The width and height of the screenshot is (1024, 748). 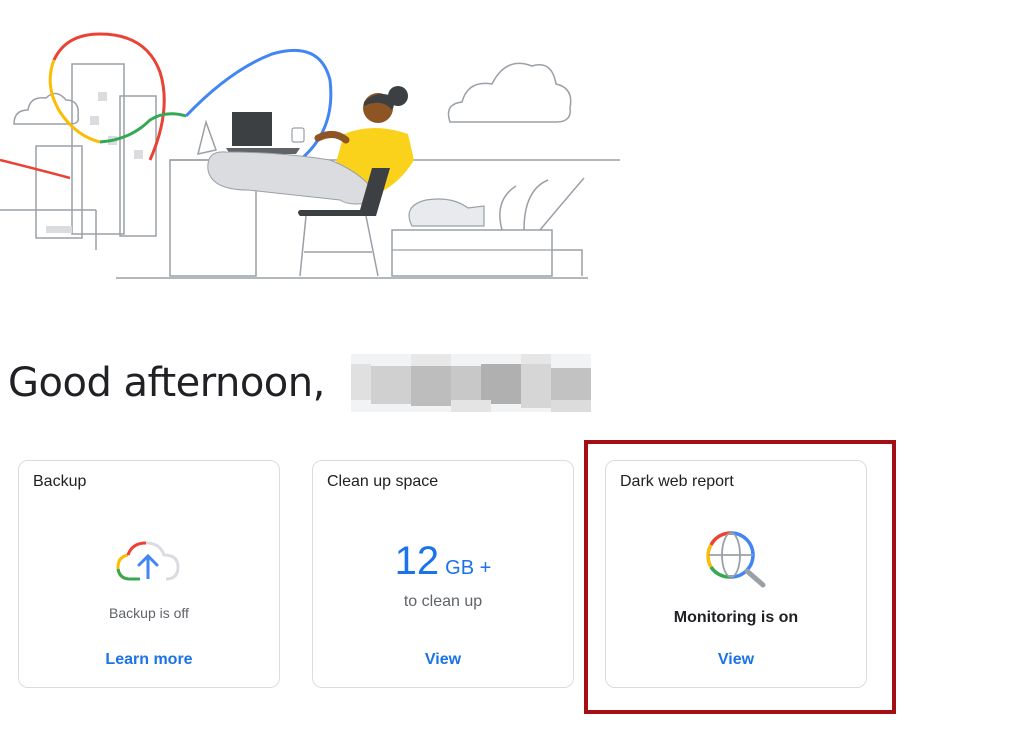 What do you see at coordinates (677, 481) in the screenshot?
I see `darkweb-card-title: Dark web report` at bounding box center [677, 481].